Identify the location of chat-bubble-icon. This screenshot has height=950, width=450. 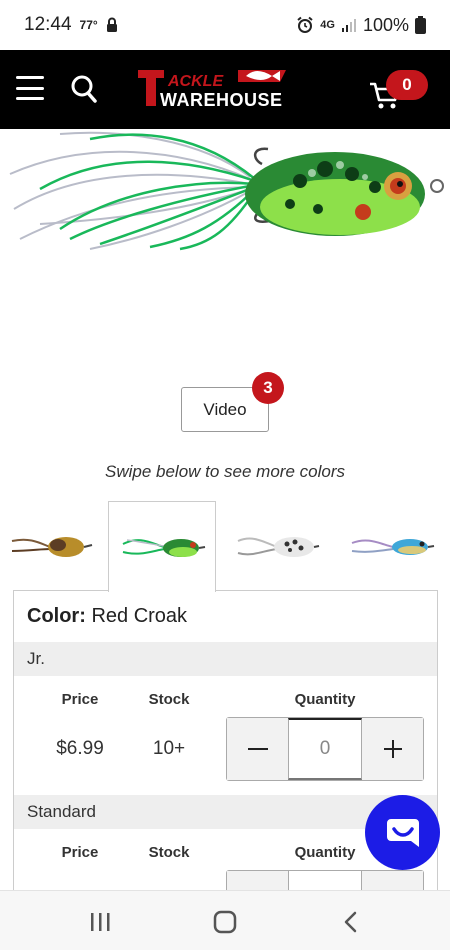
(402, 832).